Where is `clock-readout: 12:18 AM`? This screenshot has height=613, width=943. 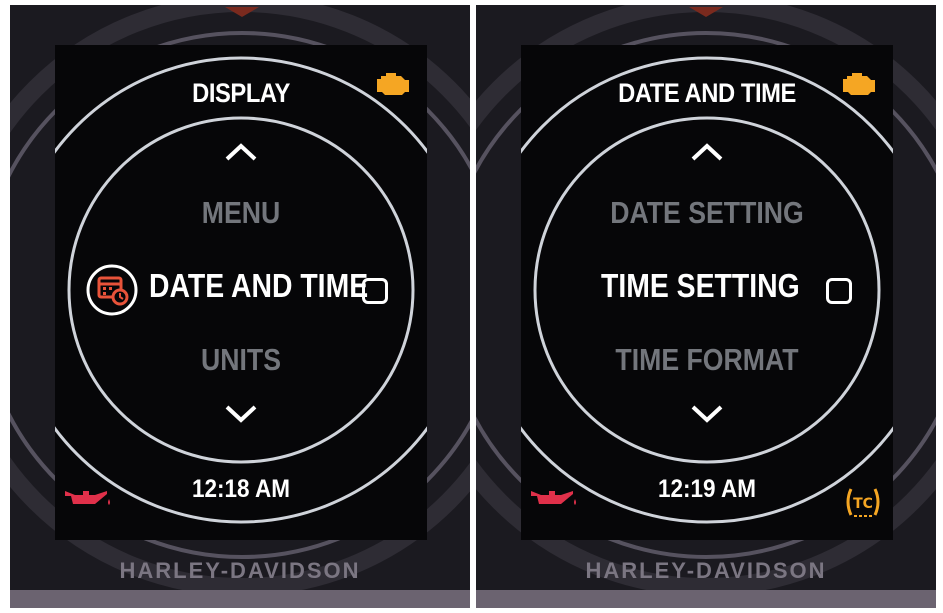 clock-readout: 12:18 AM is located at coordinates (241, 489).